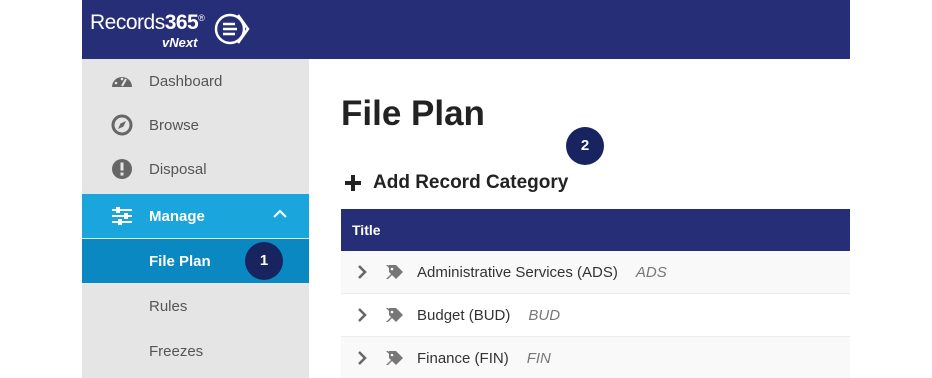  I want to click on row-title: Administrative Services (ADS) ADS, so click(542, 272).